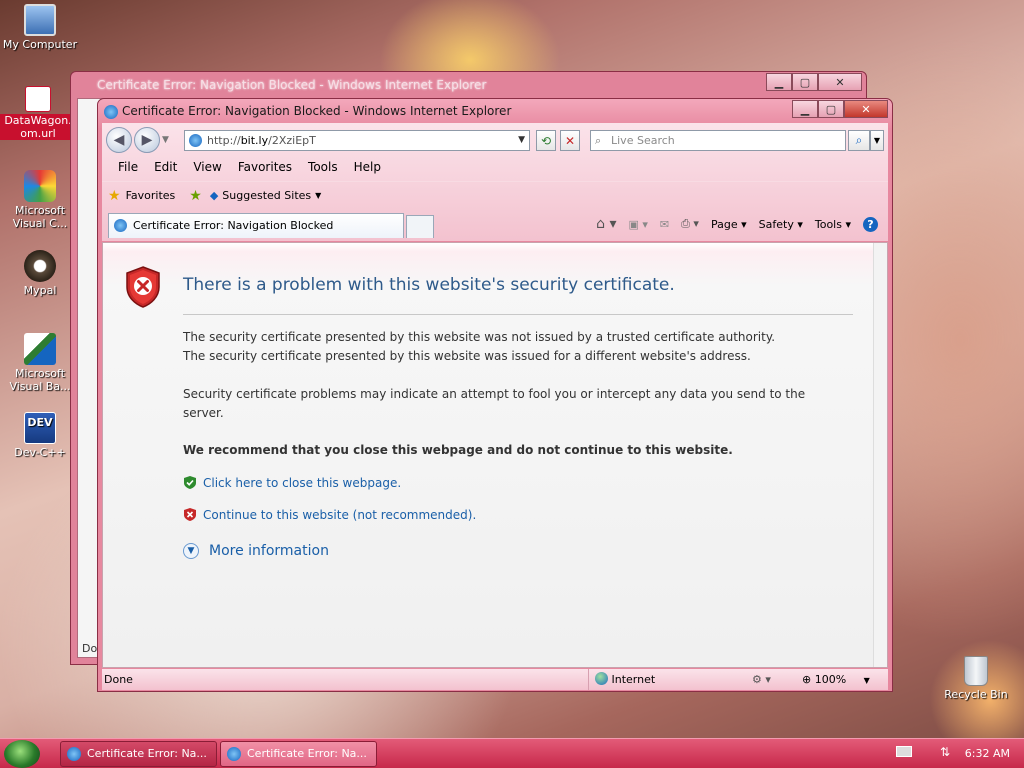 The height and width of the screenshot is (768, 1024). I want to click on help-icon: ?, so click(870, 224).